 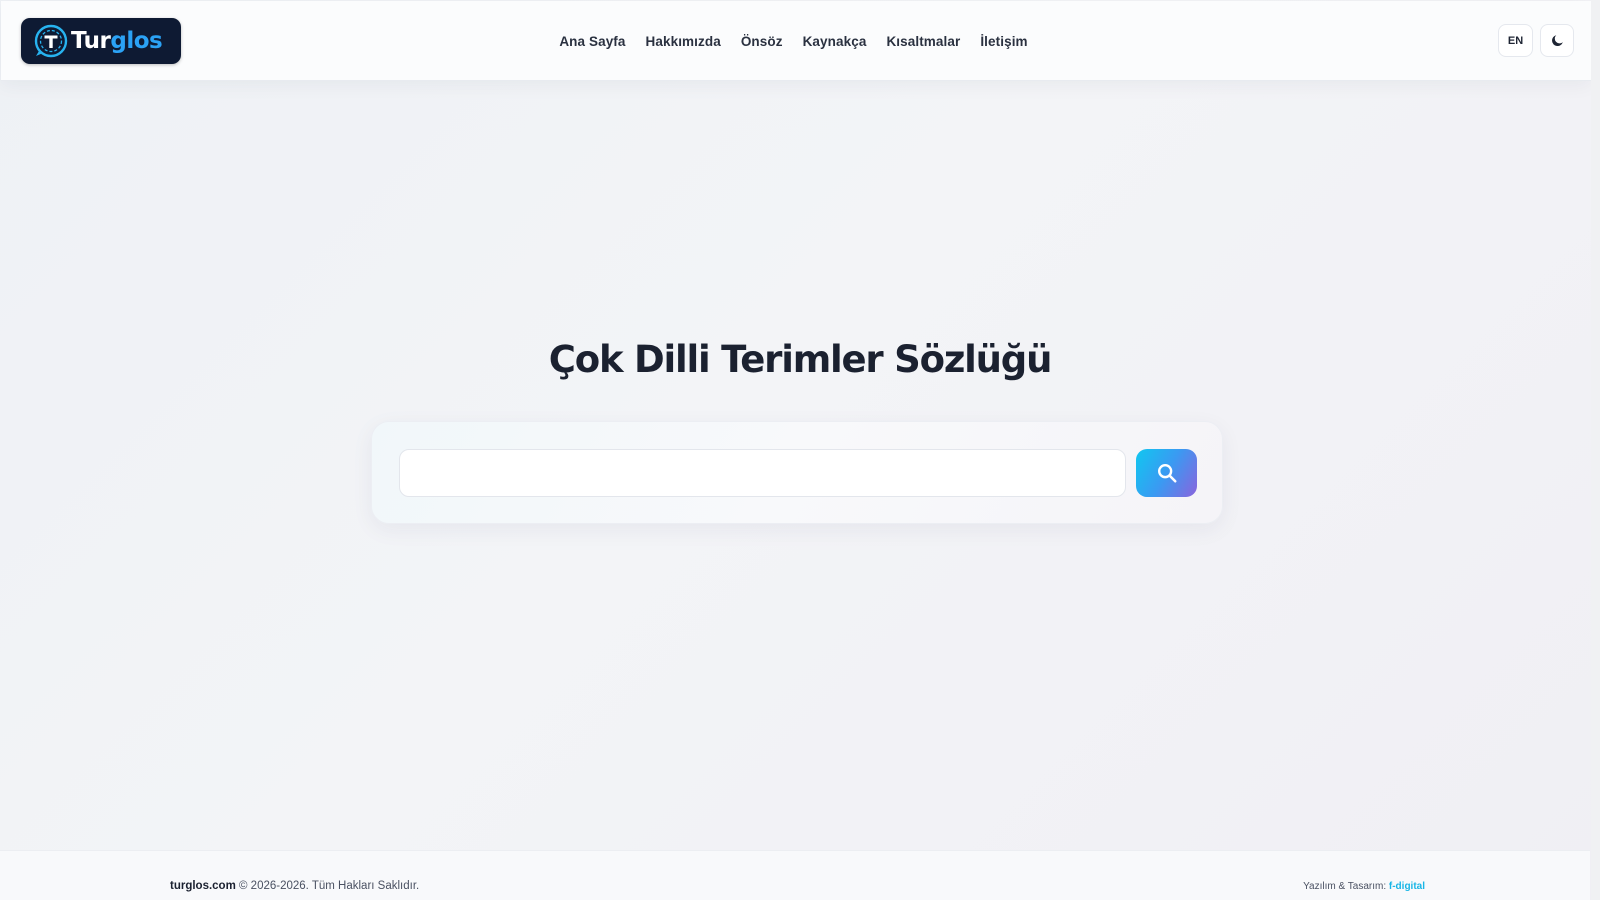 I want to click on nav-item-home: Ana Sayfa, so click(x=592, y=41).